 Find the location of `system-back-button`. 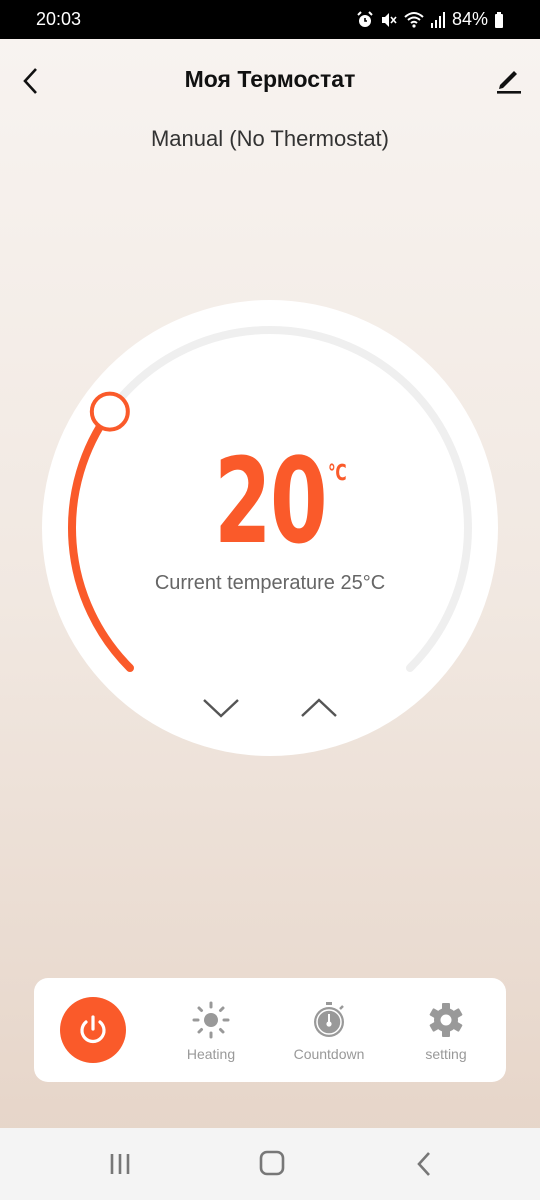

system-back-button is located at coordinates (424, 1164).